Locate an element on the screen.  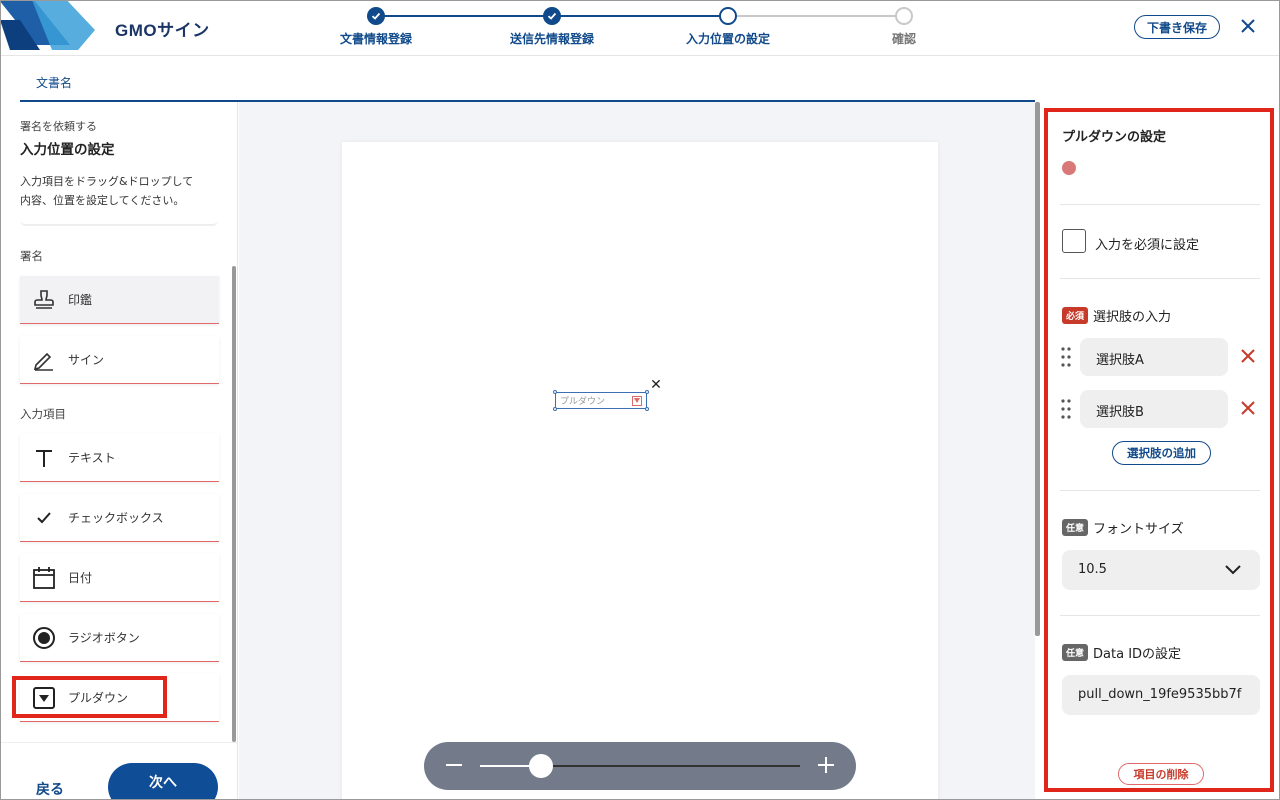
tool-label: サイン is located at coordinates (86, 360).